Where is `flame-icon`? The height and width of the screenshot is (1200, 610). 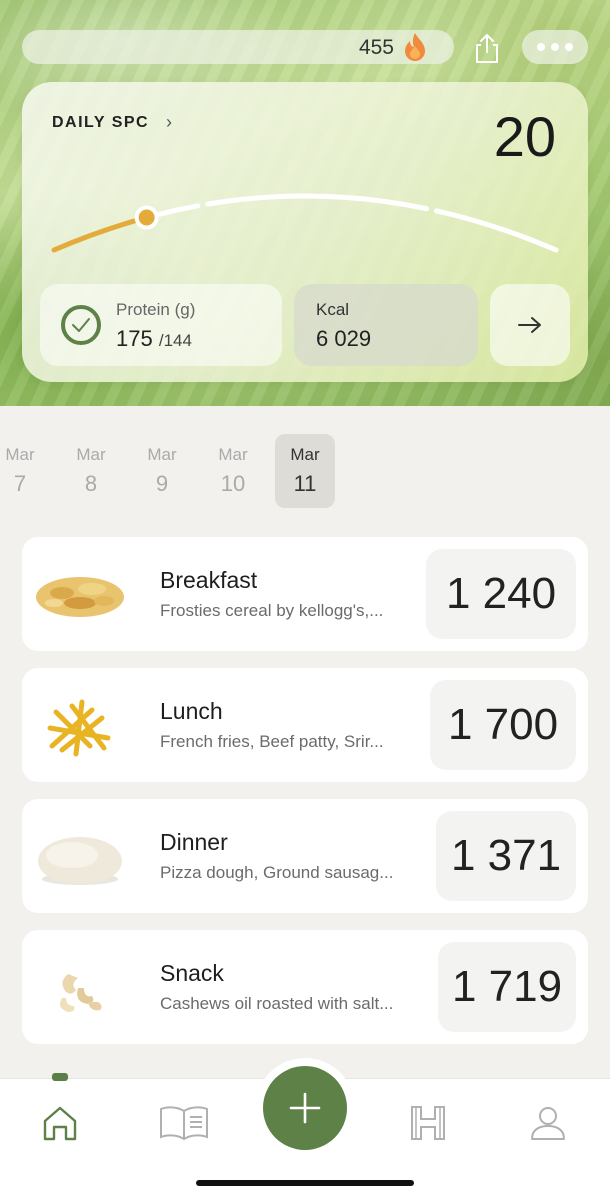 flame-icon is located at coordinates (415, 47).